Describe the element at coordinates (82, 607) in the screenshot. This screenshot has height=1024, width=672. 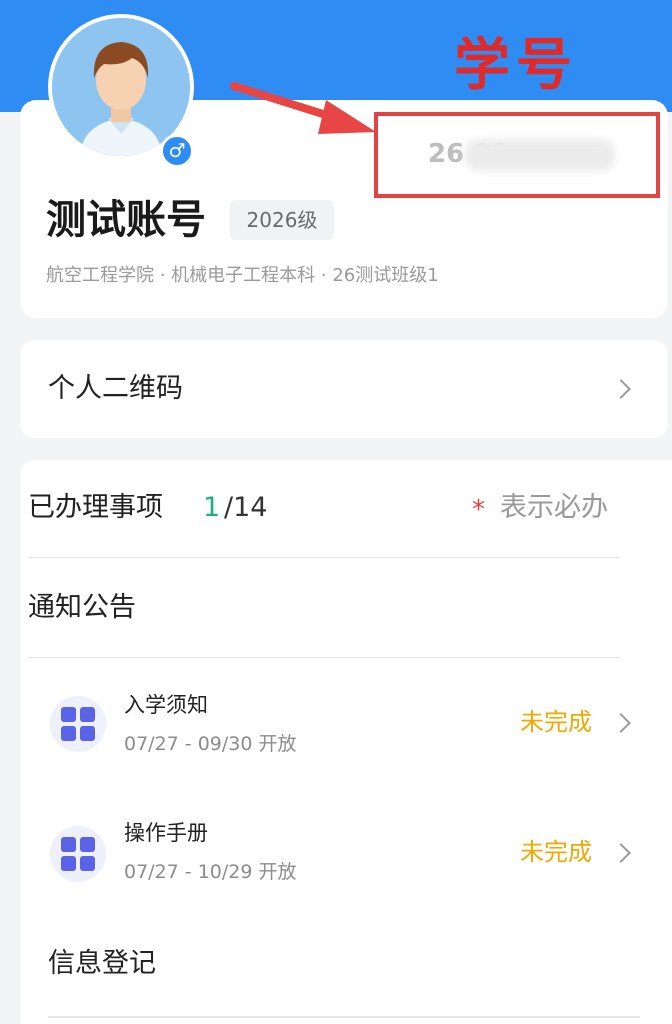
I see `notices-title: 通知公告` at that location.